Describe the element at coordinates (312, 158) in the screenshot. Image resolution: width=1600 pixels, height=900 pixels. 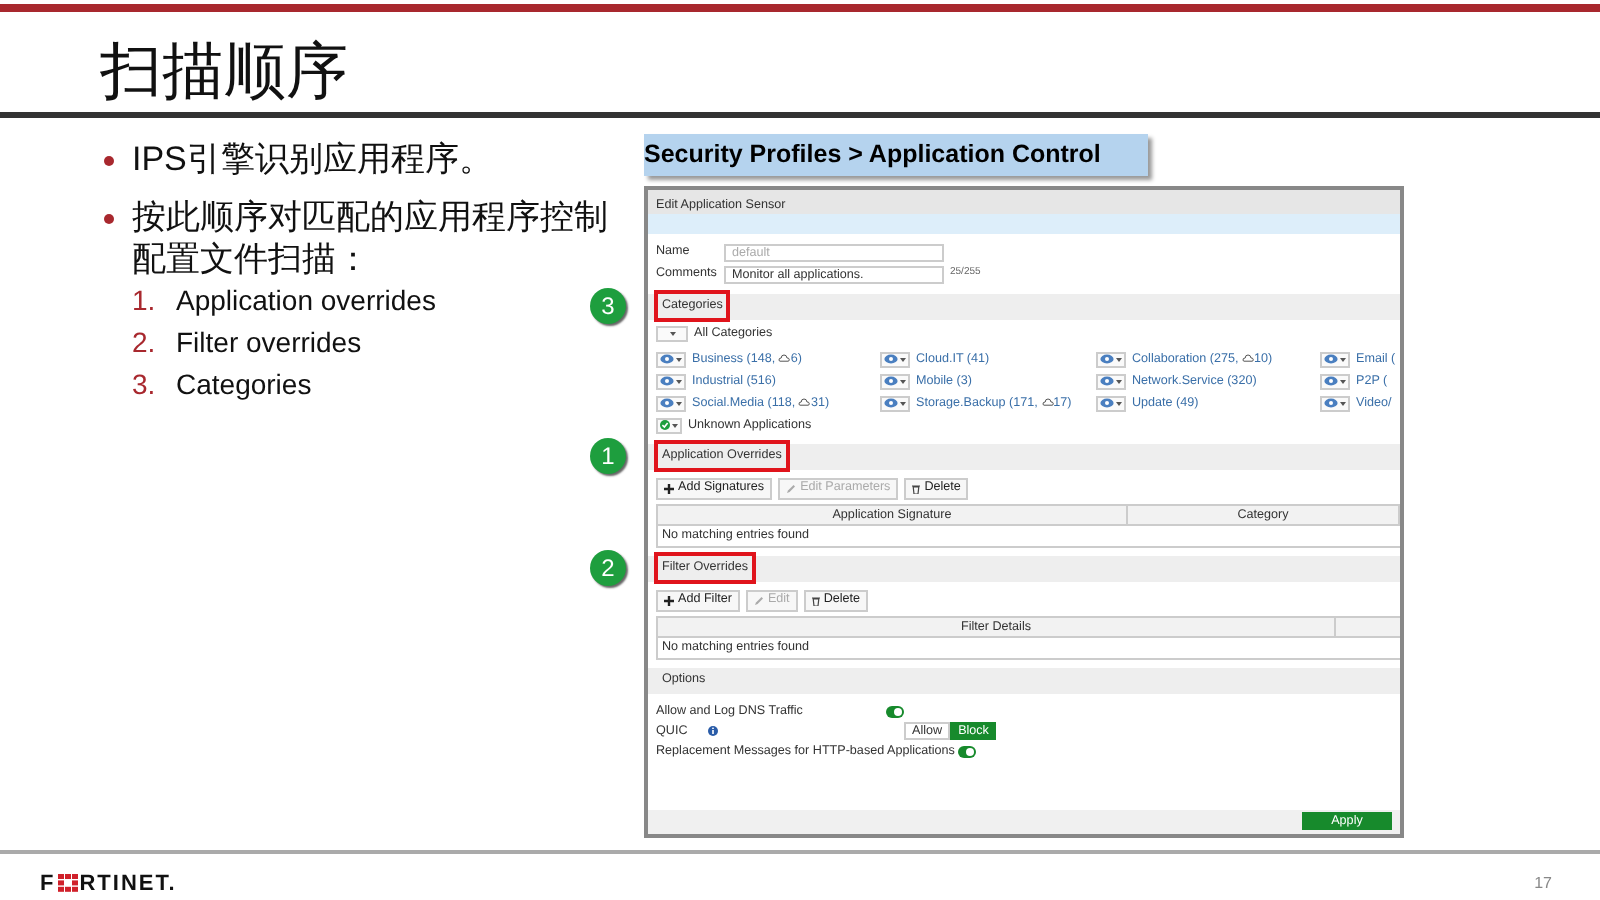
I see `bullet-text: IPS引擎识别应用程序。` at that location.